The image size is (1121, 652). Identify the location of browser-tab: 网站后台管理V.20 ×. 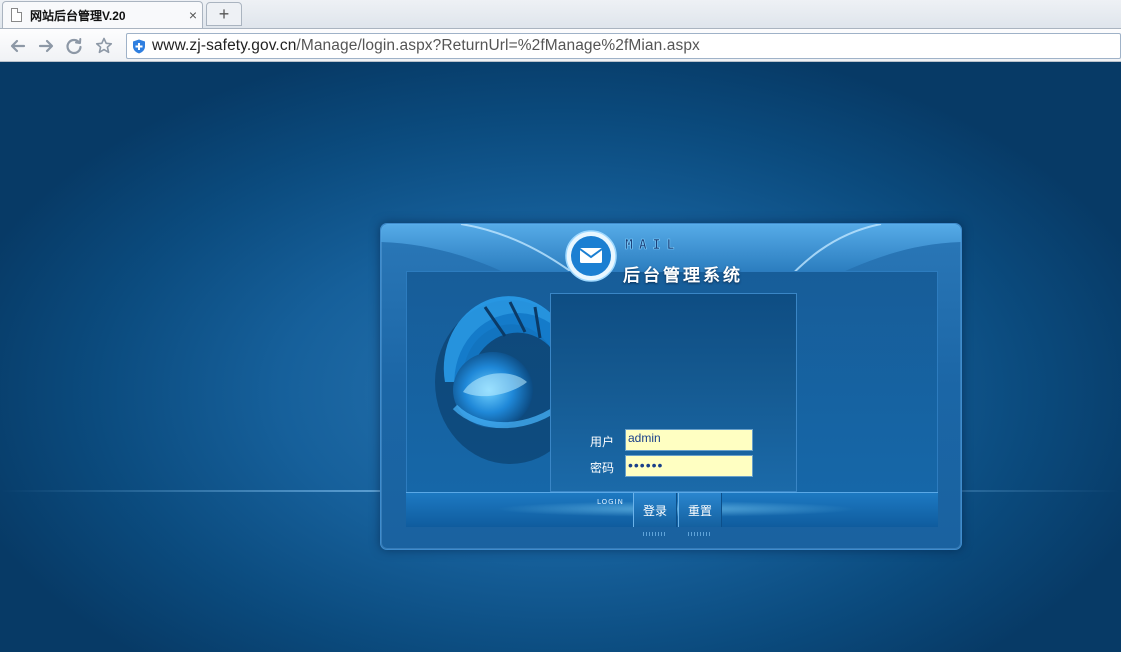
(102, 14).